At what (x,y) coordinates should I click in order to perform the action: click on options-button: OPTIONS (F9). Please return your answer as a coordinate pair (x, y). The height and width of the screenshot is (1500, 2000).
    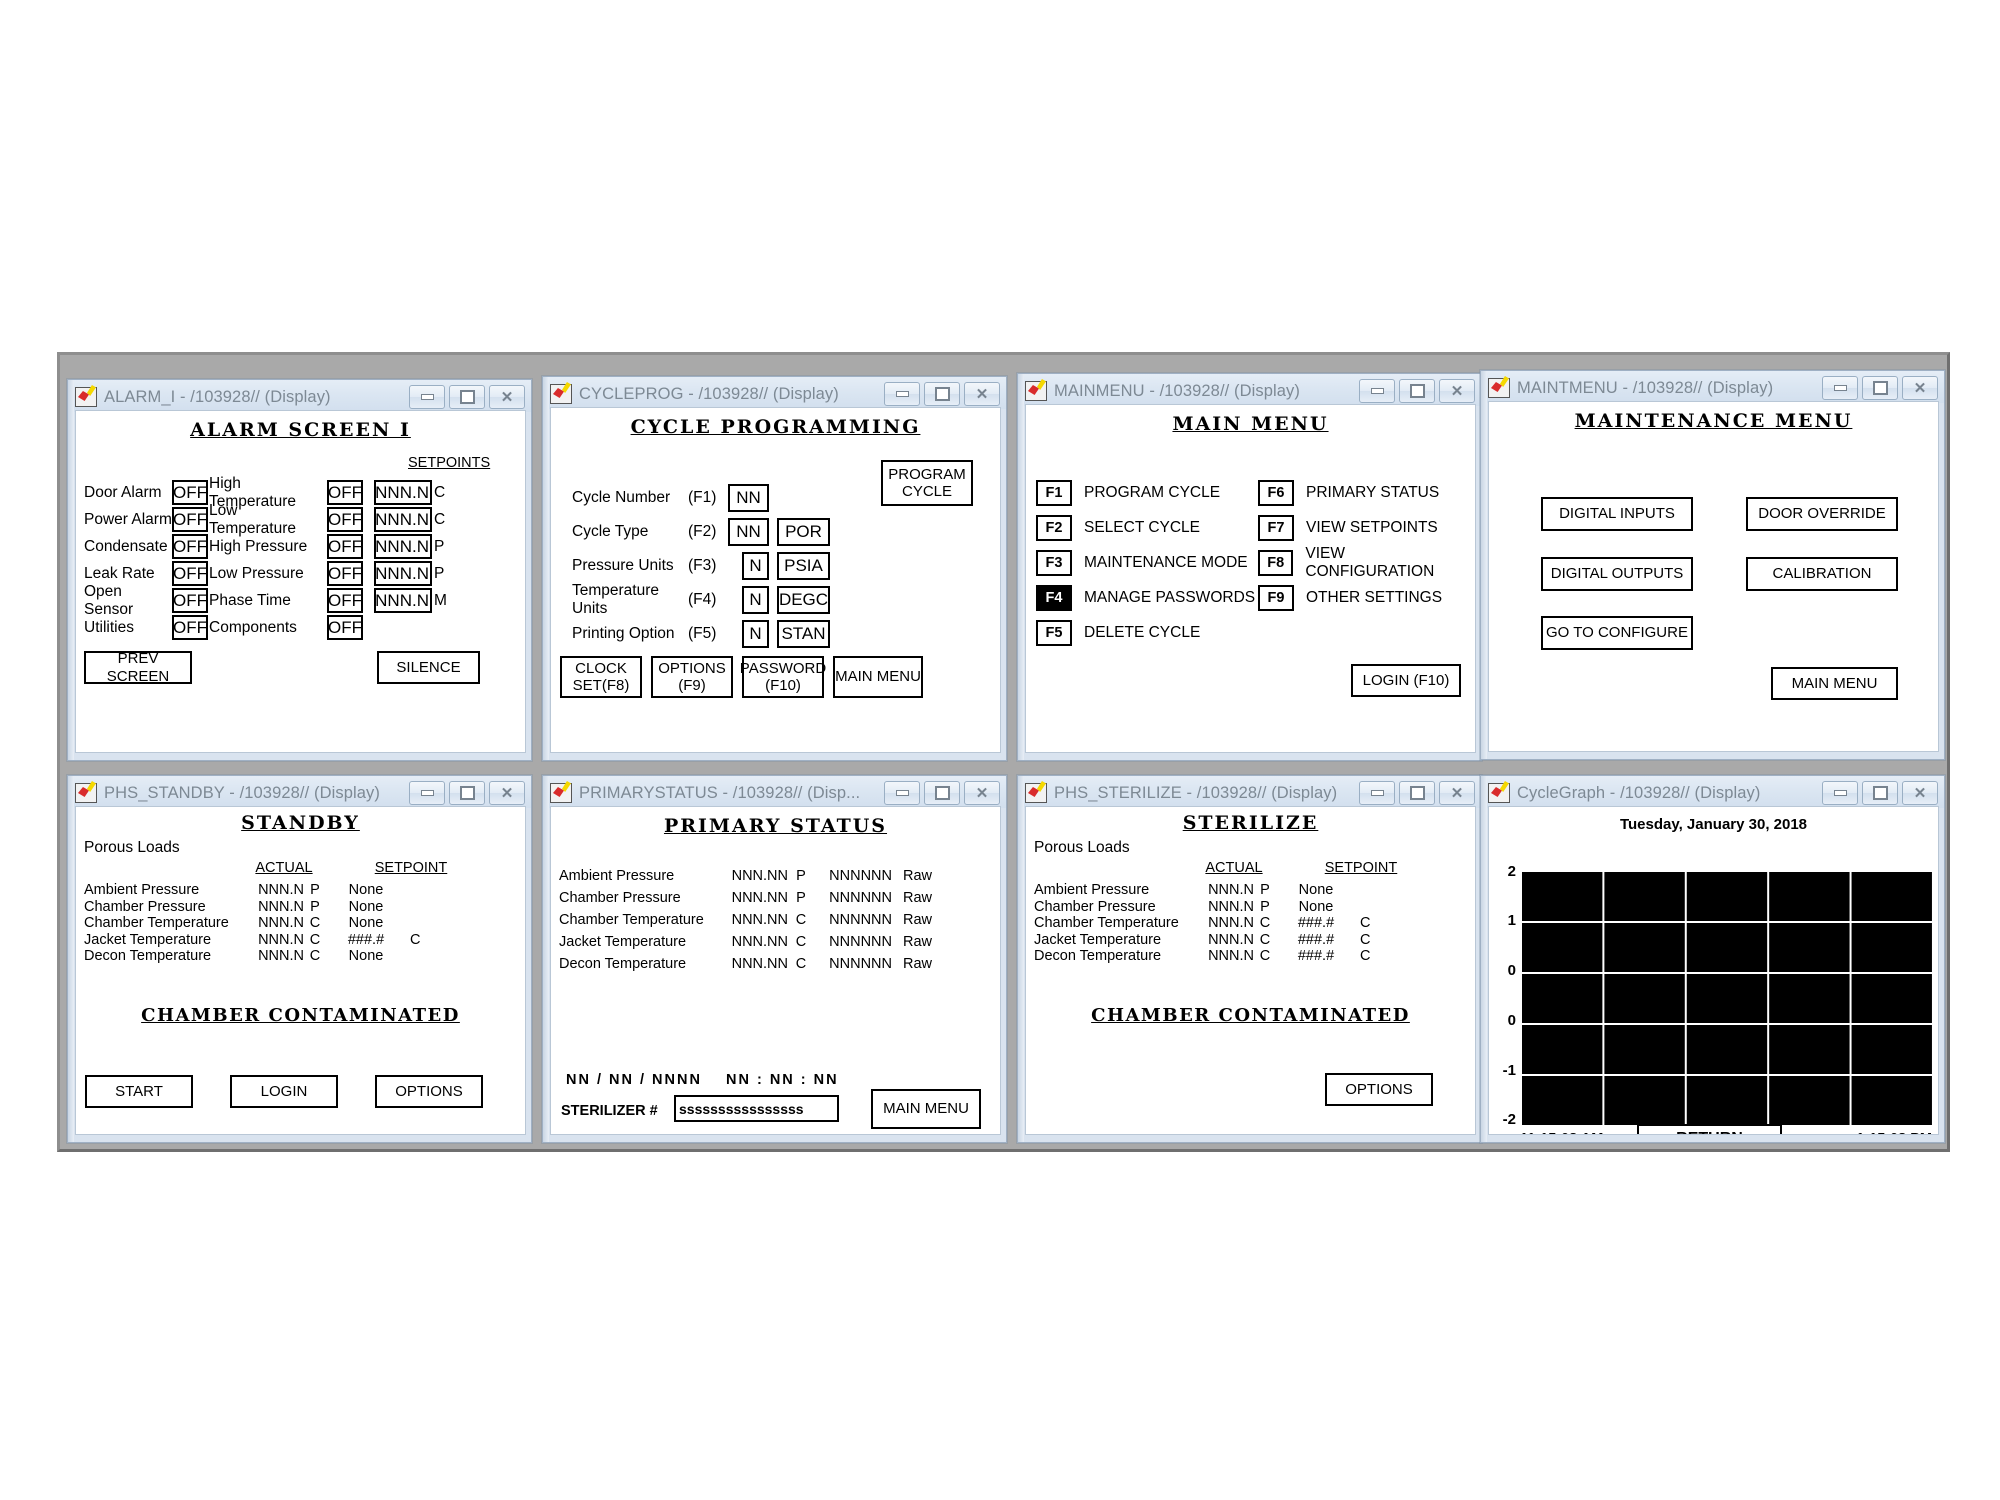
    Looking at the image, I should click on (692, 677).